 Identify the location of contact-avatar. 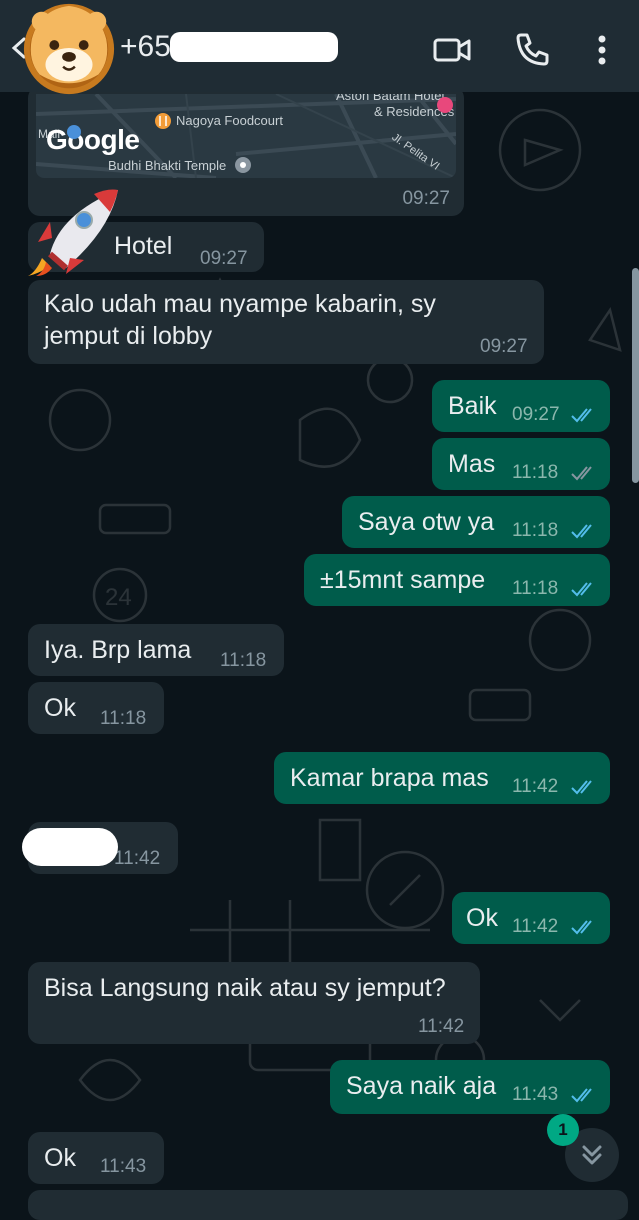
(69, 49).